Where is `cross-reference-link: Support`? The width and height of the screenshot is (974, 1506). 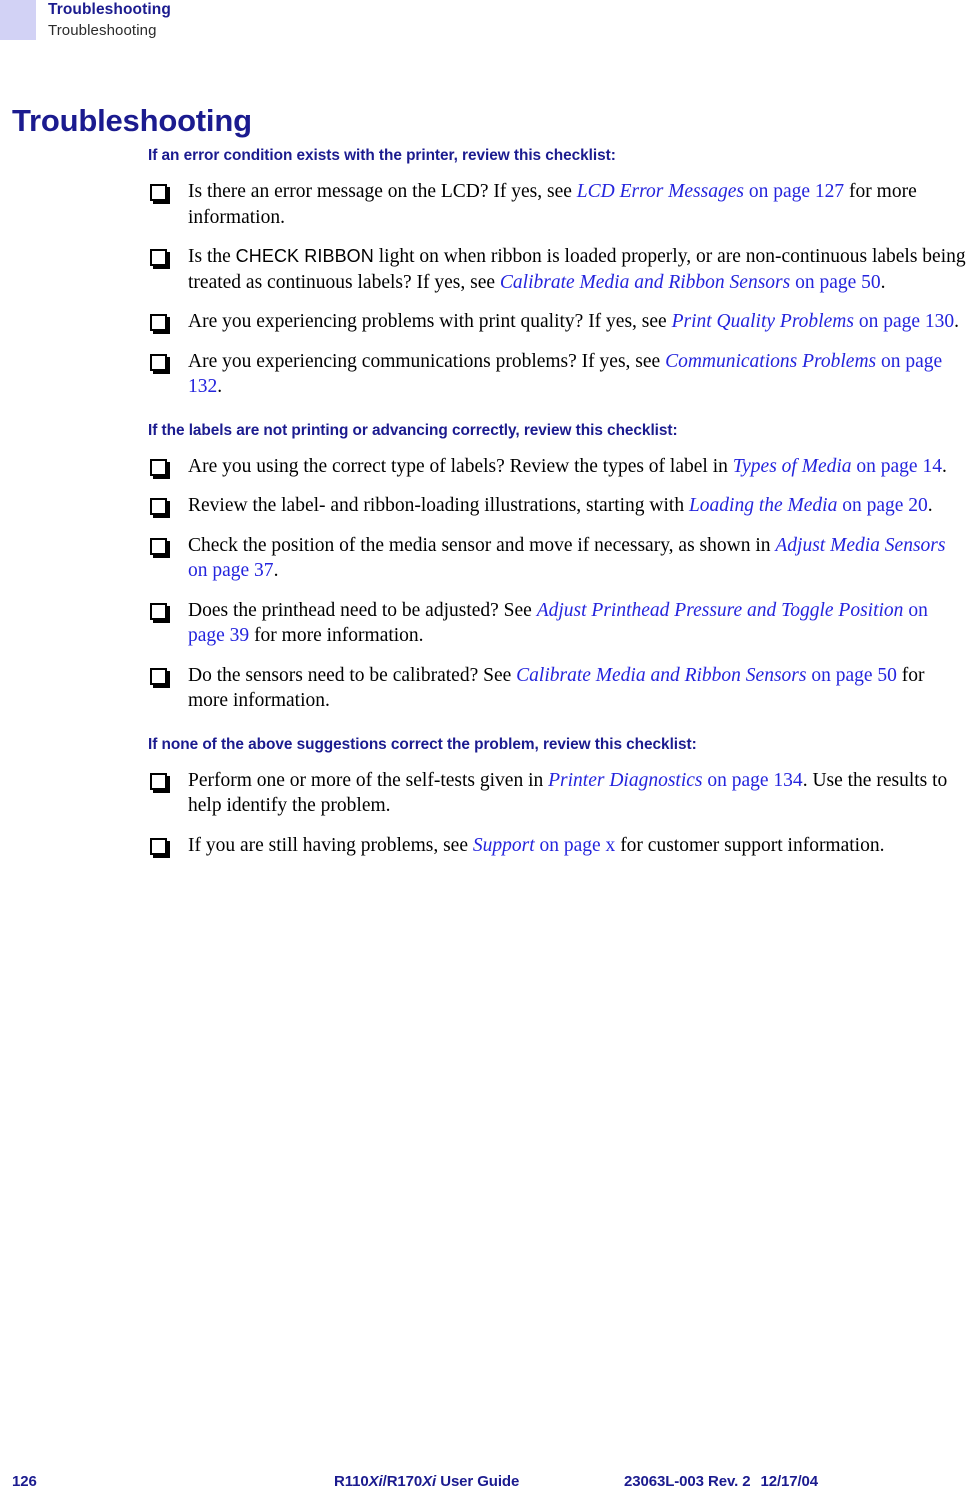
cross-reference-link: Support is located at coordinates (504, 845).